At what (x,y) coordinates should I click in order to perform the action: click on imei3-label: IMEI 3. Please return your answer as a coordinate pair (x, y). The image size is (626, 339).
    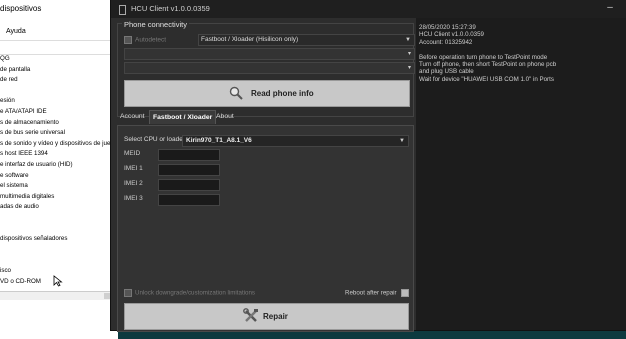
    Looking at the image, I should click on (133, 198).